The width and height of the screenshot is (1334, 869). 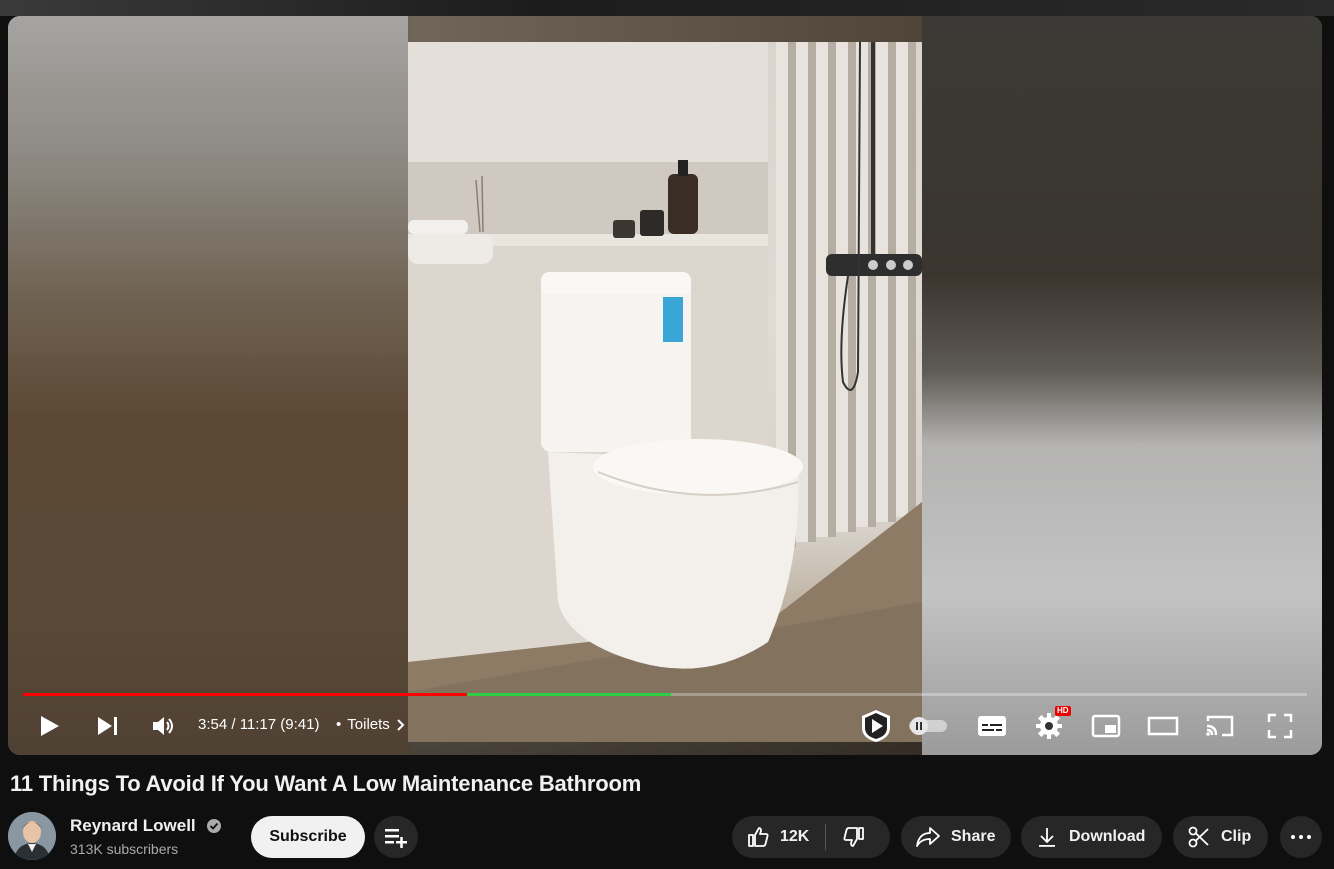 I want to click on avatar-image, so click(x=32, y=836).